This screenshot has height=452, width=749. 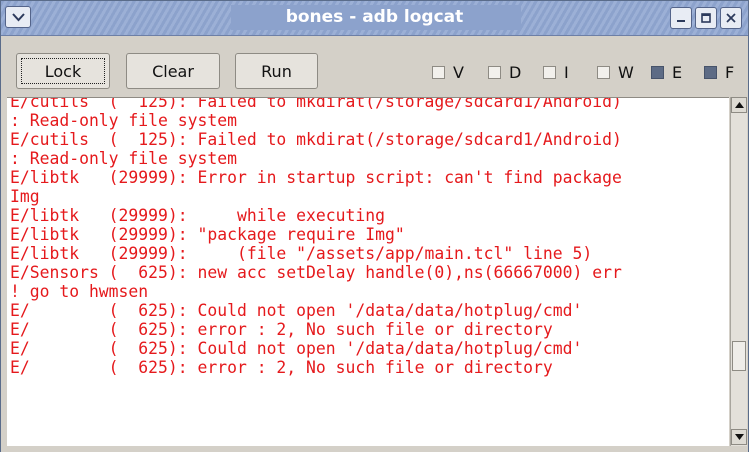 What do you see at coordinates (710, 72) in the screenshot?
I see `filter-fatal-checkbox` at bounding box center [710, 72].